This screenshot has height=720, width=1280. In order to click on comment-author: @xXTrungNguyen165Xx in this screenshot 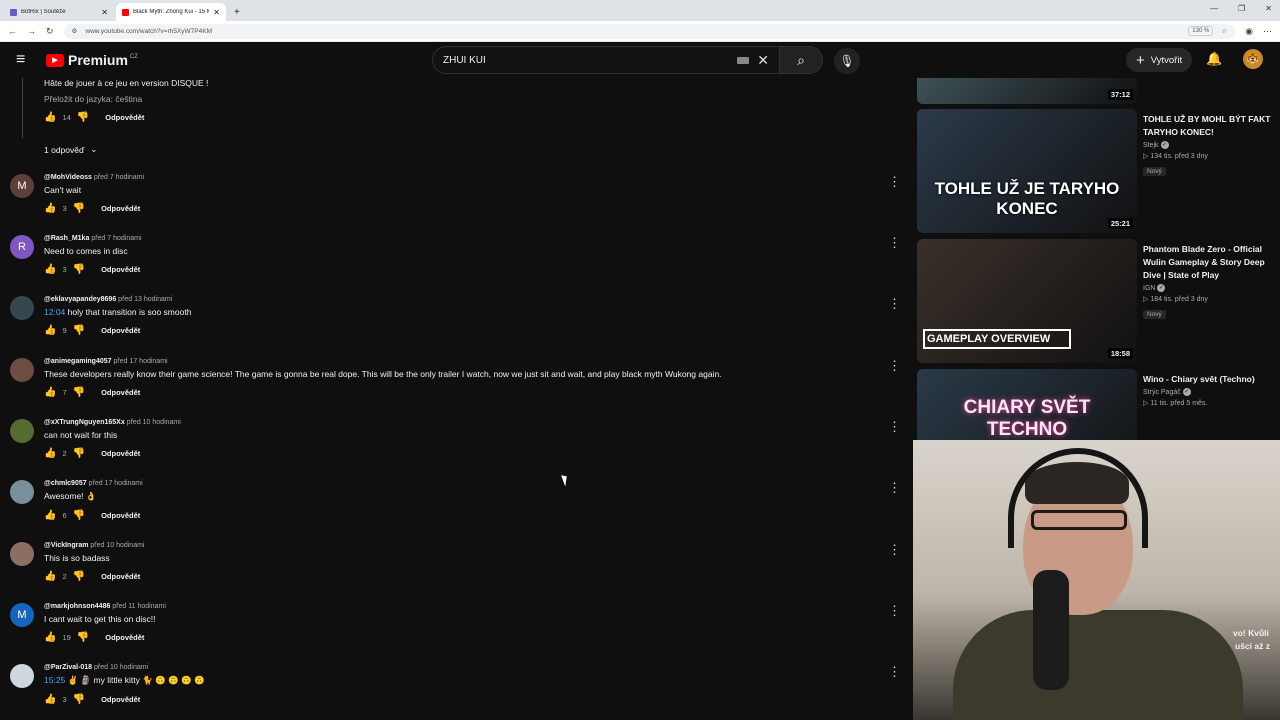, I will do `click(84, 422)`.